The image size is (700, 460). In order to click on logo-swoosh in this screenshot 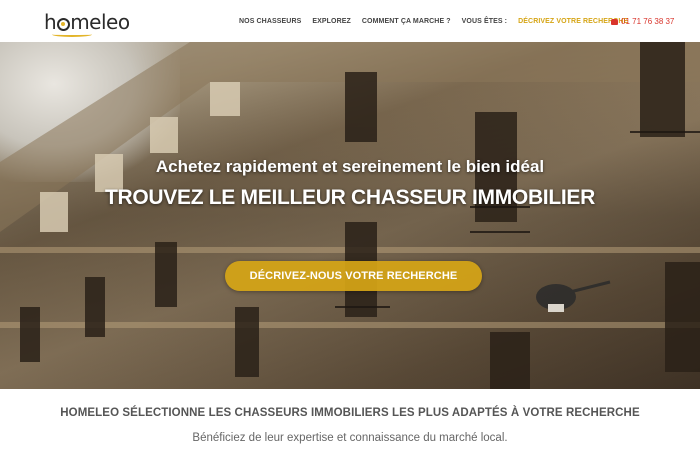, I will do `click(72, 34)`.